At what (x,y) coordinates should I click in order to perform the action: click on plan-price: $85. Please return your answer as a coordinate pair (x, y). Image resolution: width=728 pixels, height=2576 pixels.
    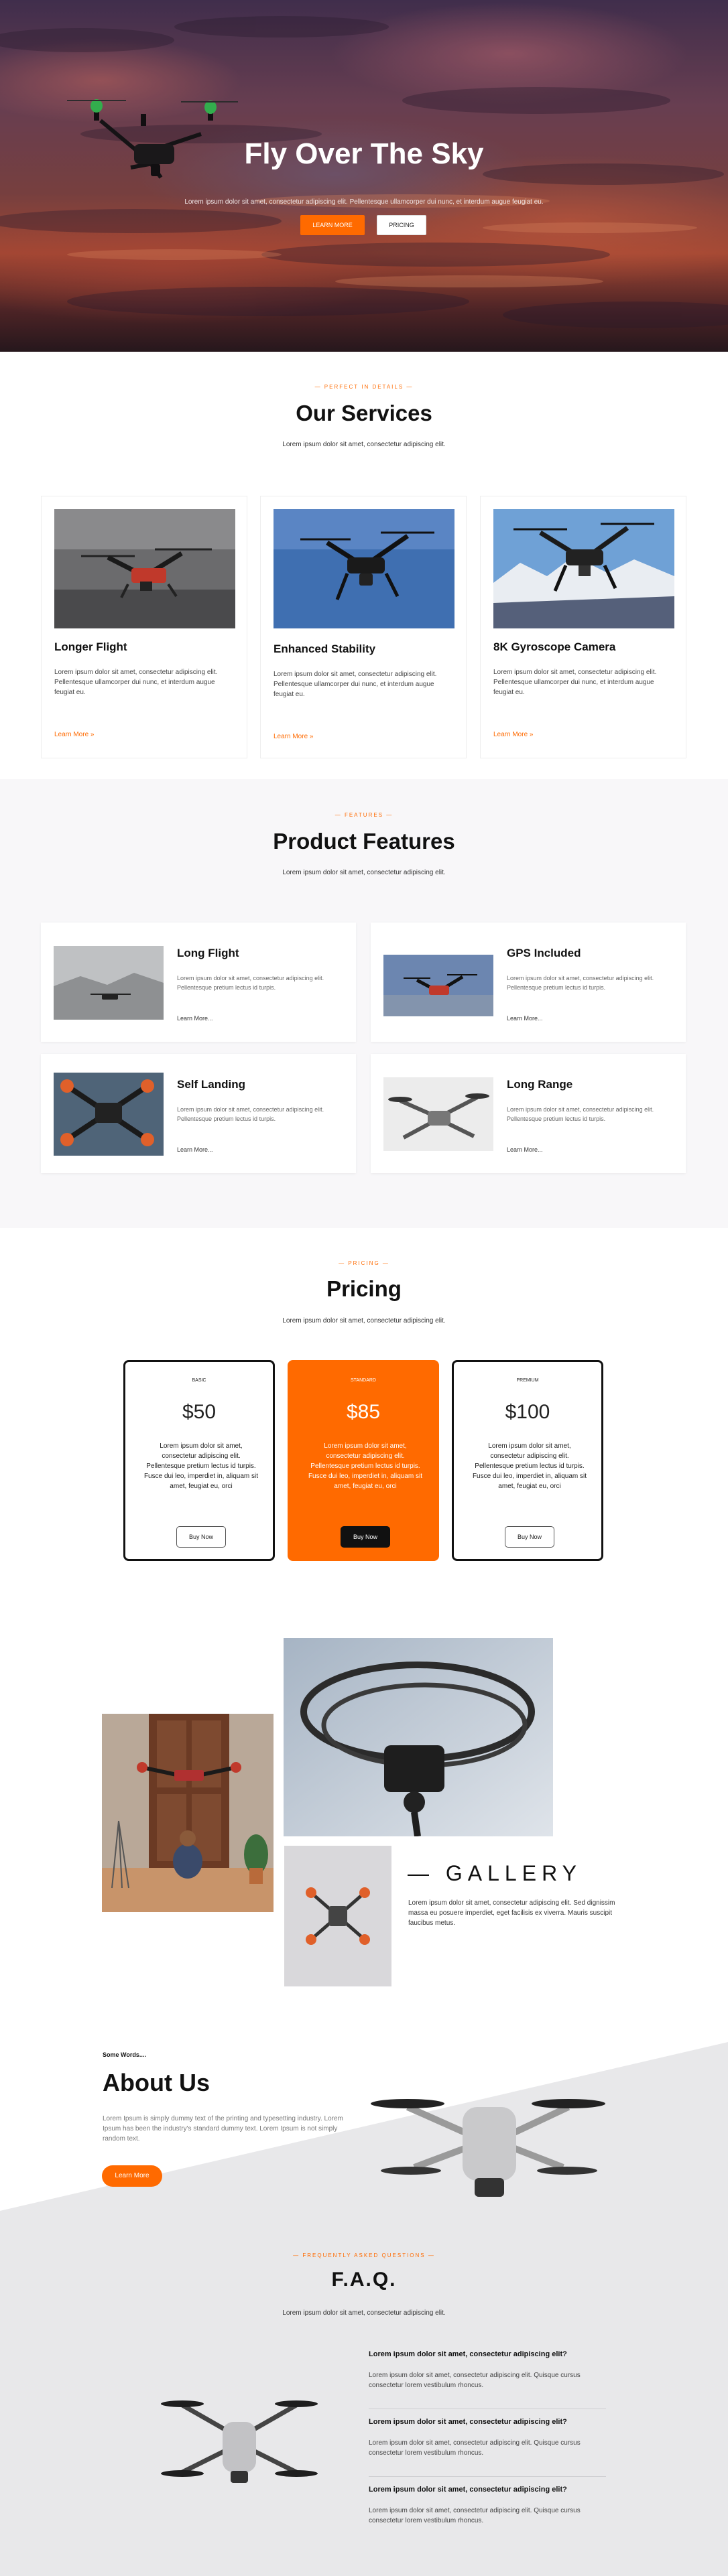
    Looking at the image, I should click on (363, 1412).